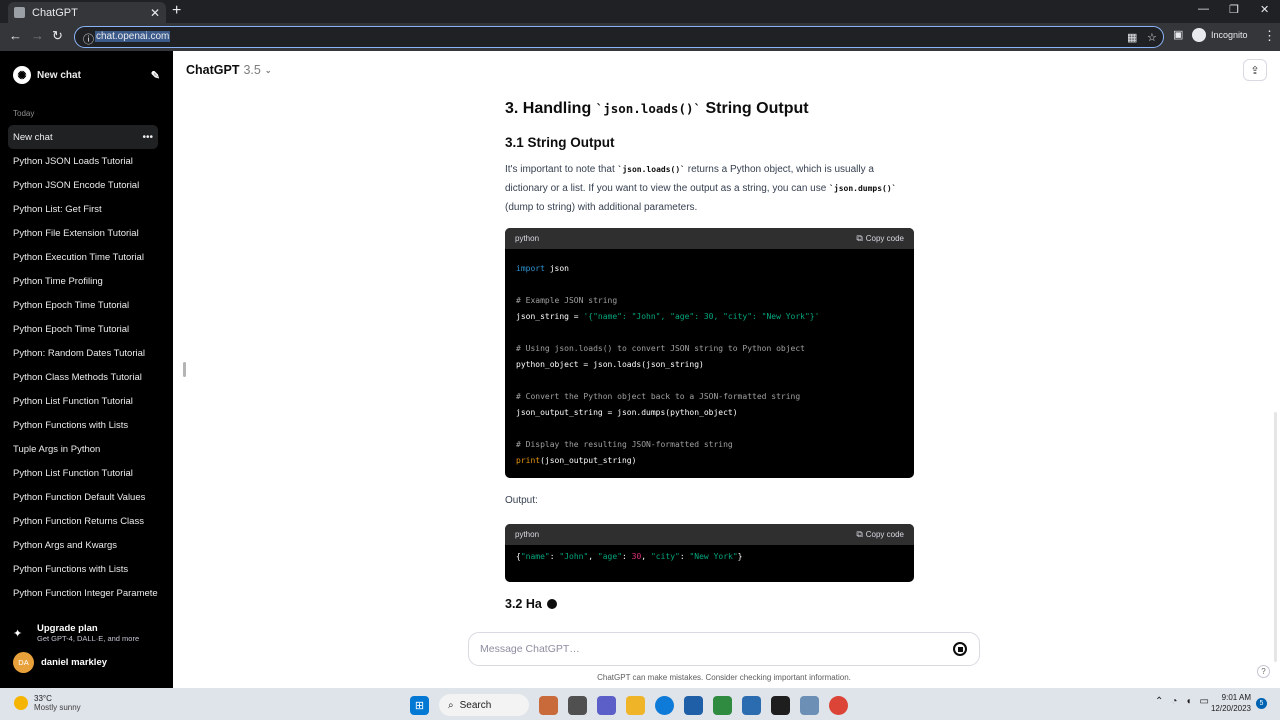  What do you see at coordinates (740, 556) in the screenshot?
I see `code-token: }` at bounding box center [740, 556].